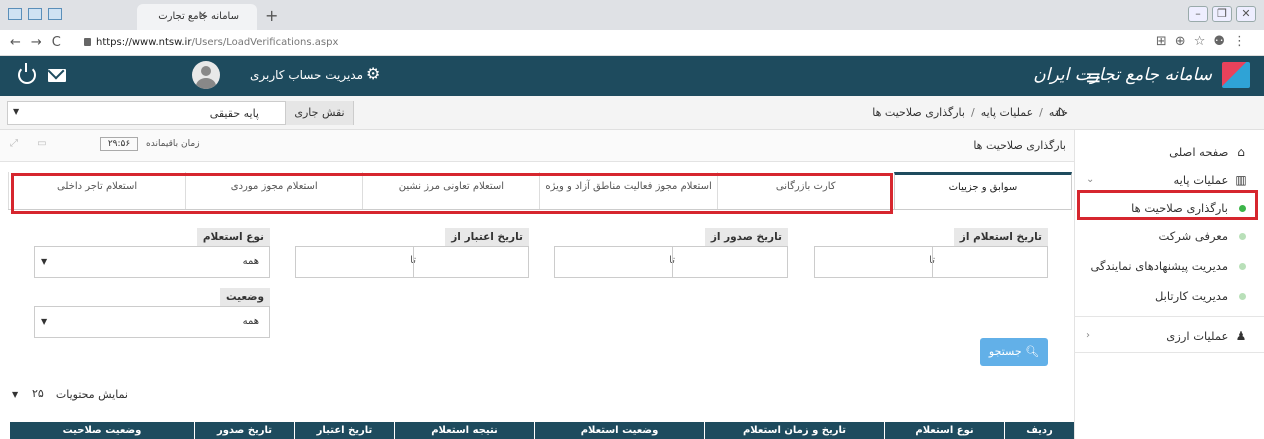 The image size is (1264, 439). Describe the element at coordinates (982, 190) in the screenshot. I see `tab-history: سوابق و جزییات` at that location.